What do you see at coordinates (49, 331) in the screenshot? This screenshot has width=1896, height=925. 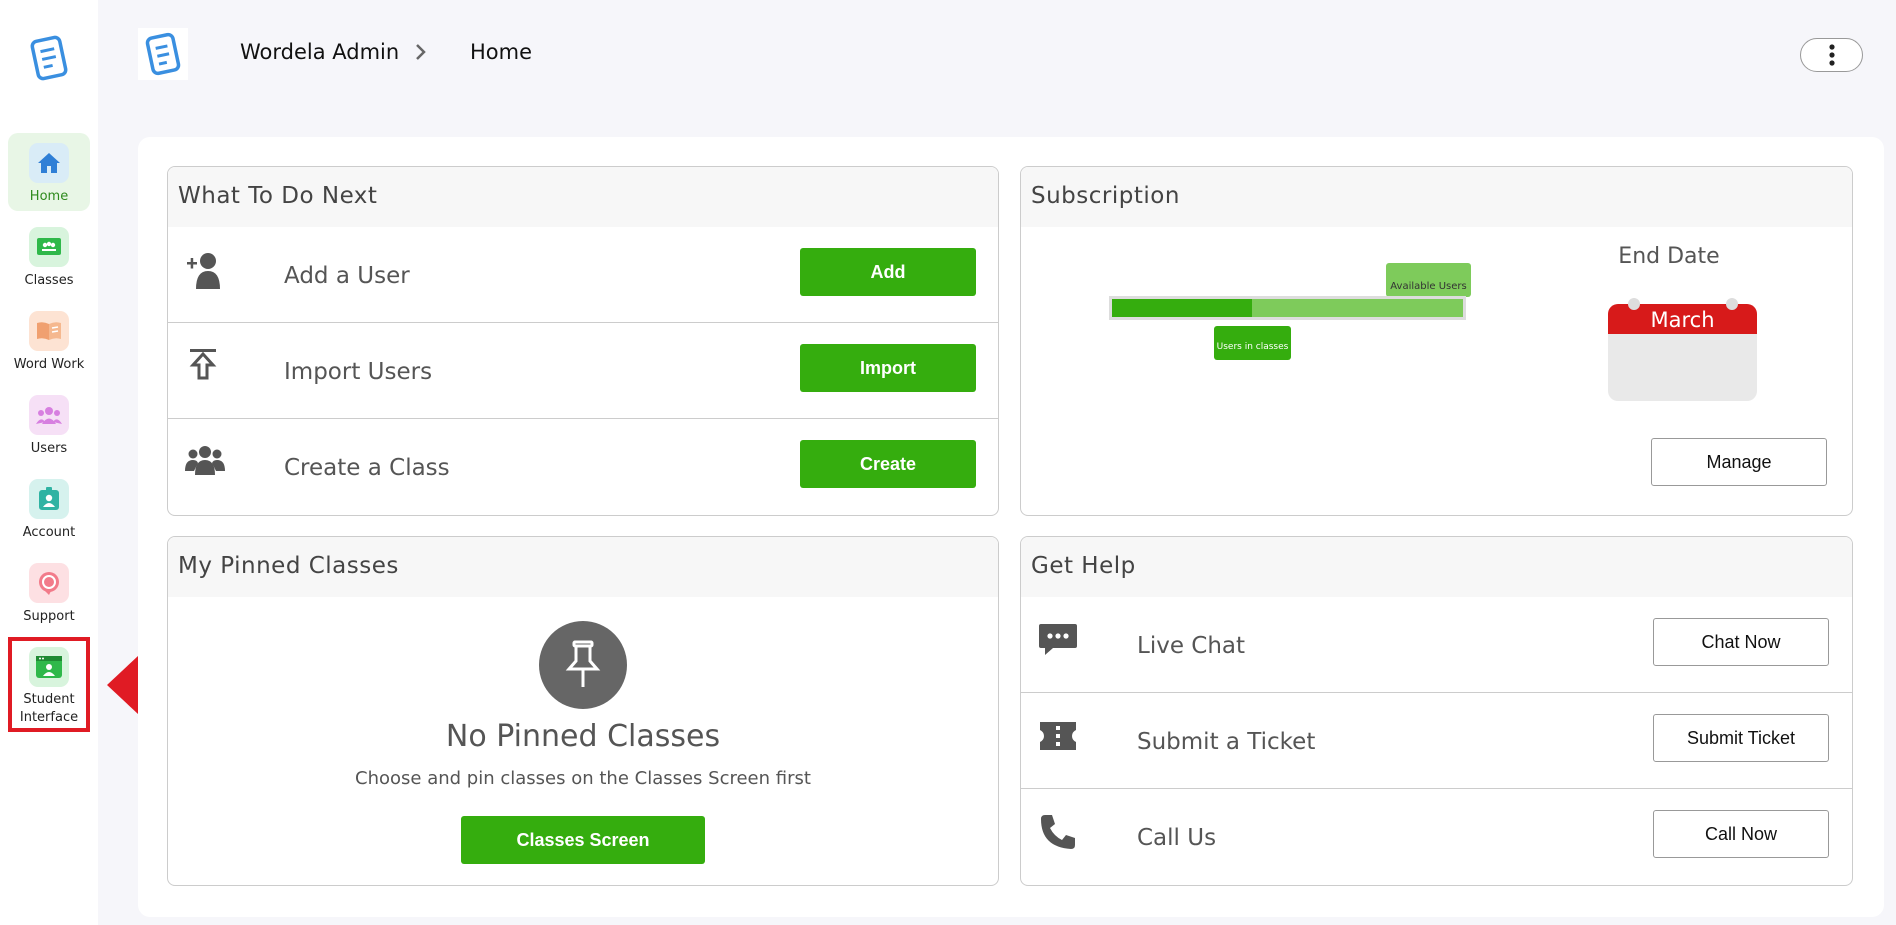 I see `book-icon` at bounding box center [49, 331].